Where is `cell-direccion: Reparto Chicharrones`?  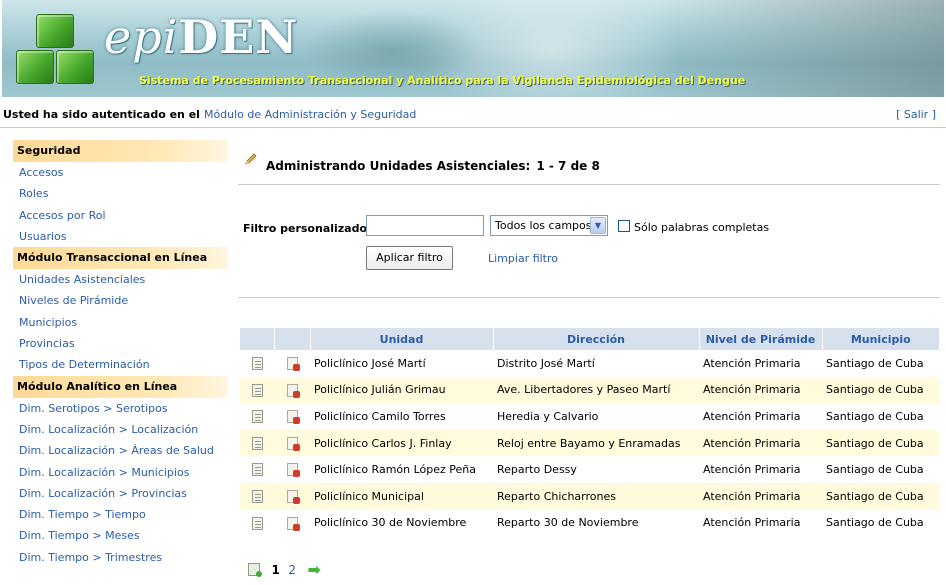 cell-direccion: Reparto Chicharrones is located at coordinates (596, 496).